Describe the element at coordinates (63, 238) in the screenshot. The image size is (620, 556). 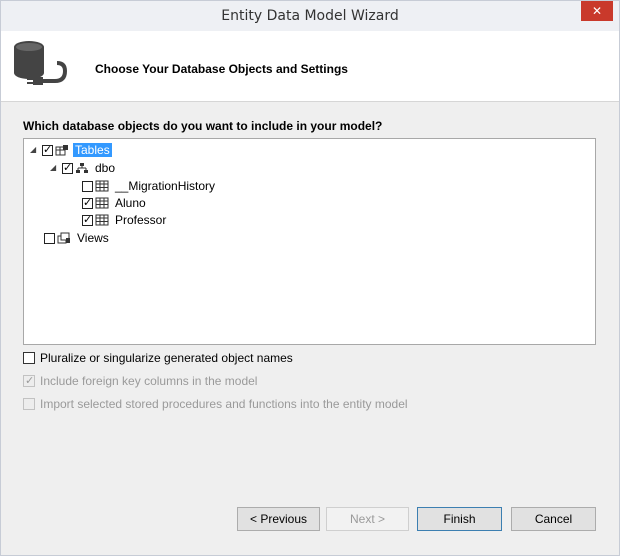
I see `views-folder-icon` at that location.